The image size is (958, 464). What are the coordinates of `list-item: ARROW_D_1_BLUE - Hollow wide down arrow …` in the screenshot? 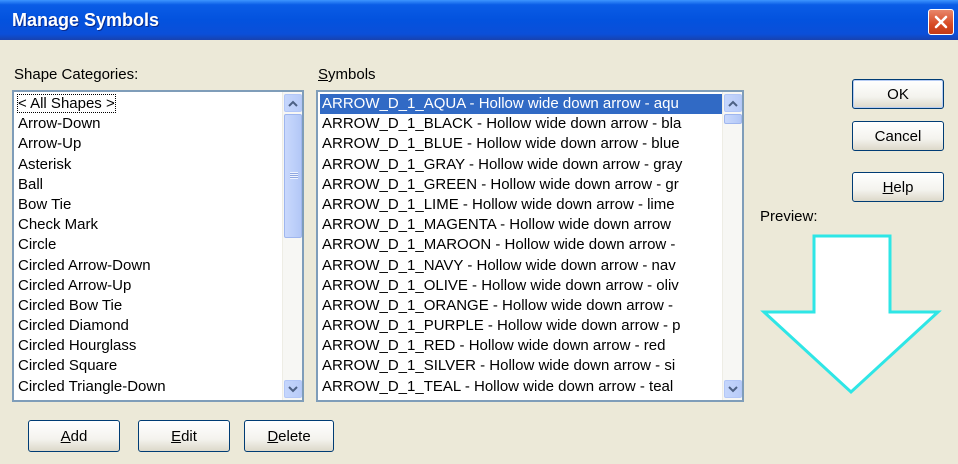 It's located at (522, 144).